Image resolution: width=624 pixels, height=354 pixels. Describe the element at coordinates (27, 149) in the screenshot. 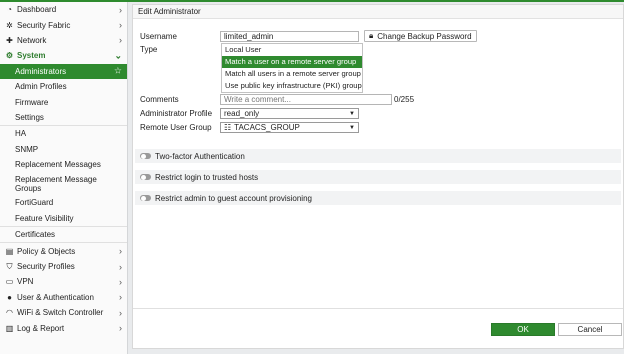

I see `sidebar-item-label: SNMP` at that location.